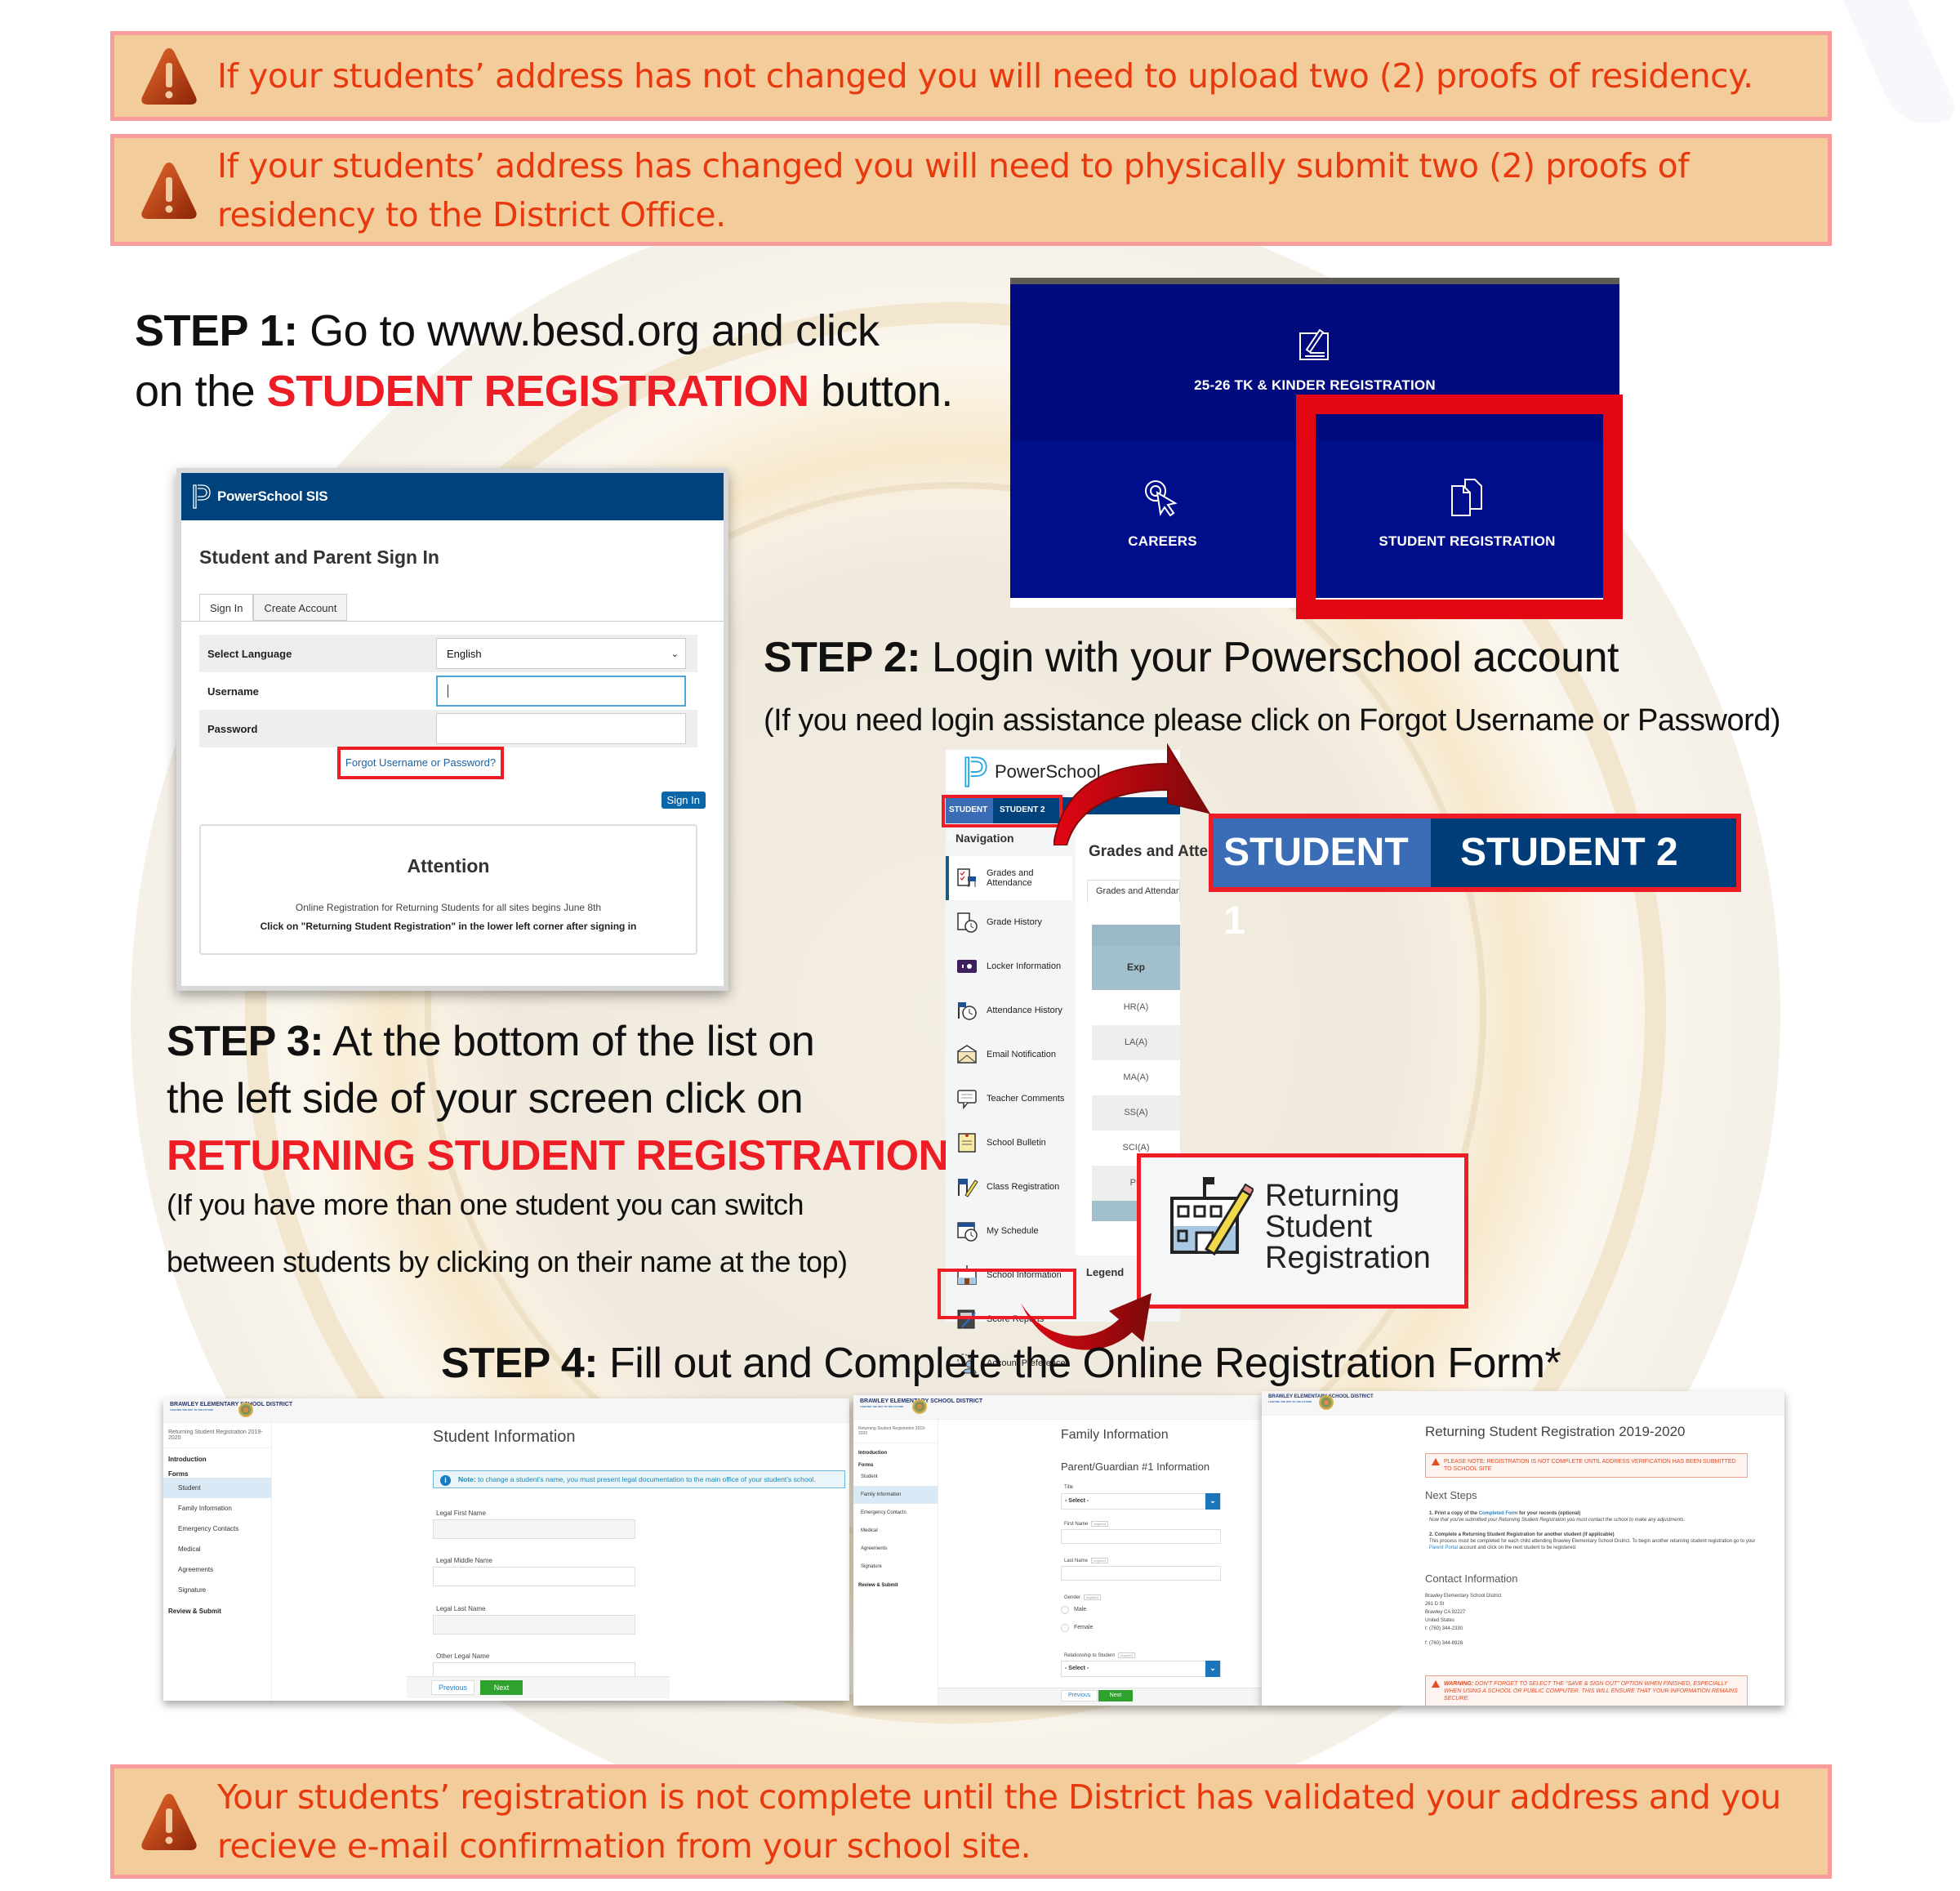  What do you see at coordinates (195, 391) in the screenshot?
I see `step1-text-b: on the` at bounding box center [195, 391].